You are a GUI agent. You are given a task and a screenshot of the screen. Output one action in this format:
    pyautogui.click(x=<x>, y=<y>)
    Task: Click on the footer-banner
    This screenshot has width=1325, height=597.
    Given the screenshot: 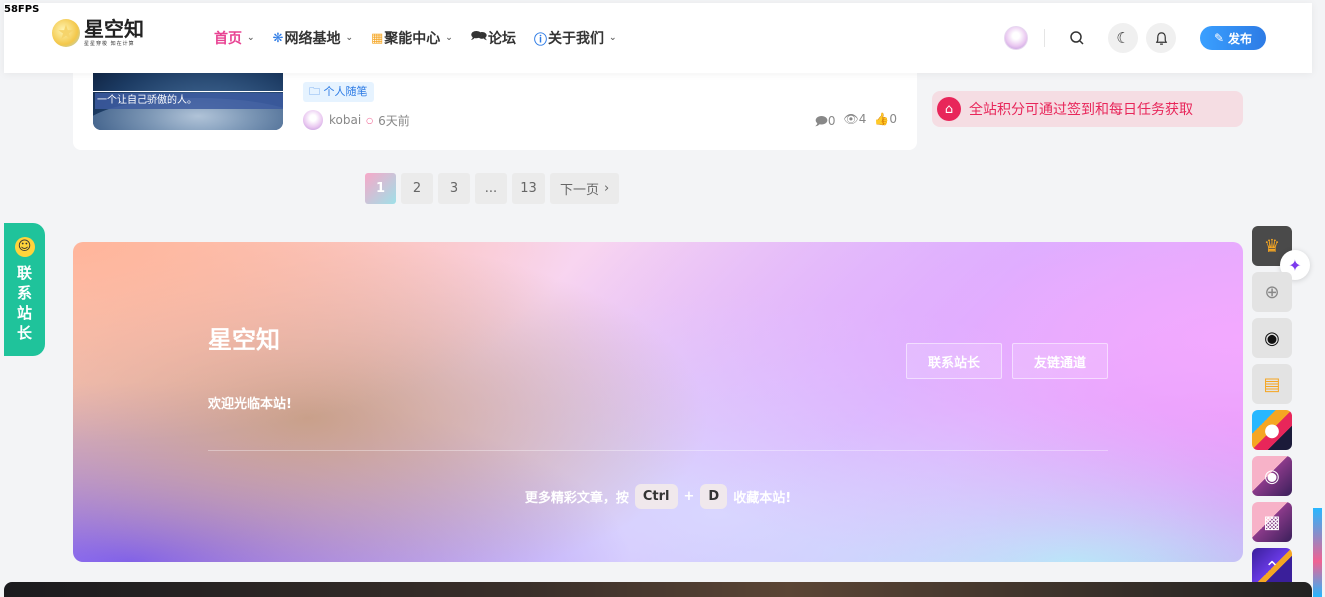 What is the action you would take?
    pyautogui.click(x=658, y=589)
    